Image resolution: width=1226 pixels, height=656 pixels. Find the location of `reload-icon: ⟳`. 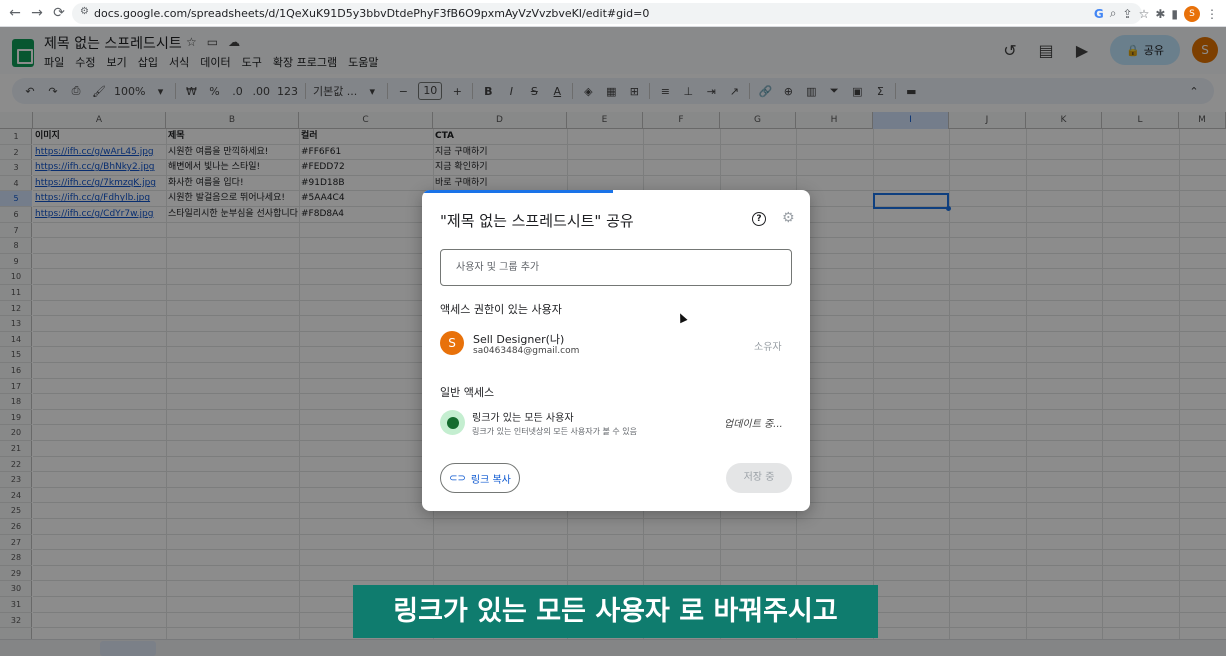

reload-icon: ⟳ is located at coordinates (59, 13).